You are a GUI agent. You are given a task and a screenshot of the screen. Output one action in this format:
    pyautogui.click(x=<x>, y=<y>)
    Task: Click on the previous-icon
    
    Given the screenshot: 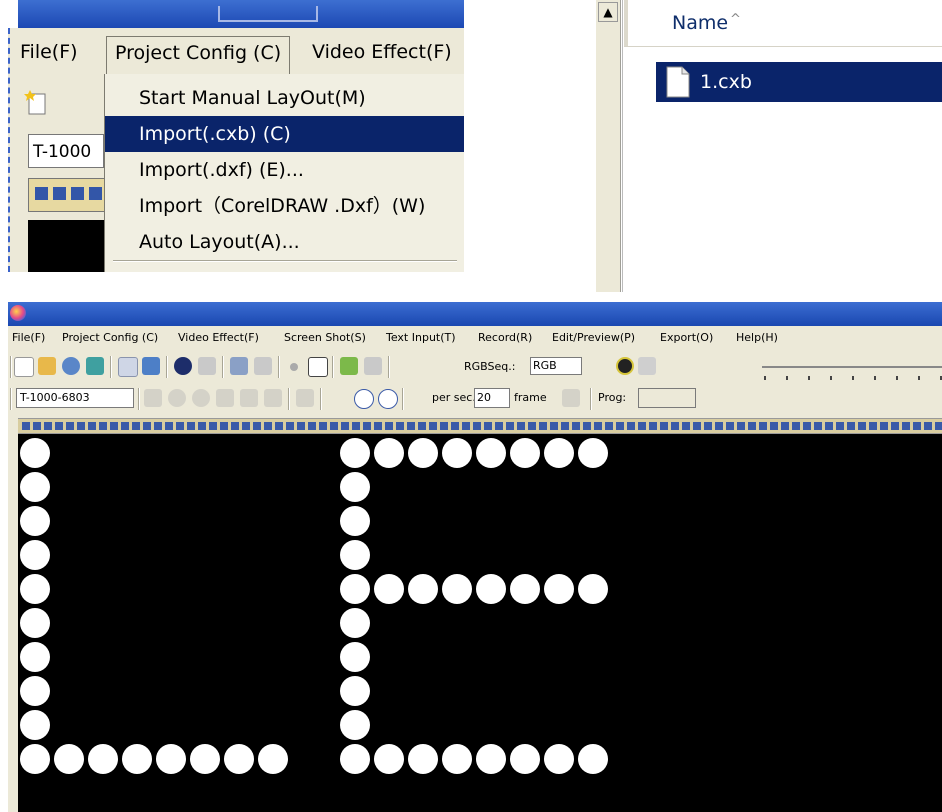 What is the action you would take?
    pyautogui.click(x=249, y=398)
    